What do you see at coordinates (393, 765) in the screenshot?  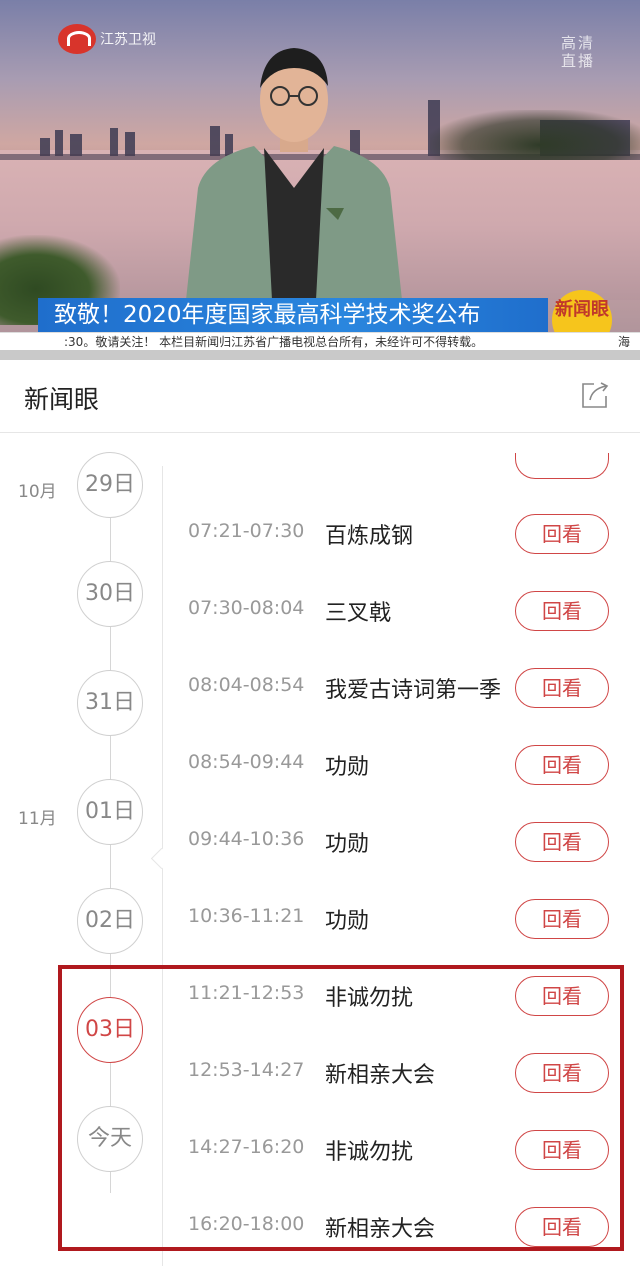 I see `program-row: 08:54-09:44 功勋 回看` at bounding box center [393, 765].